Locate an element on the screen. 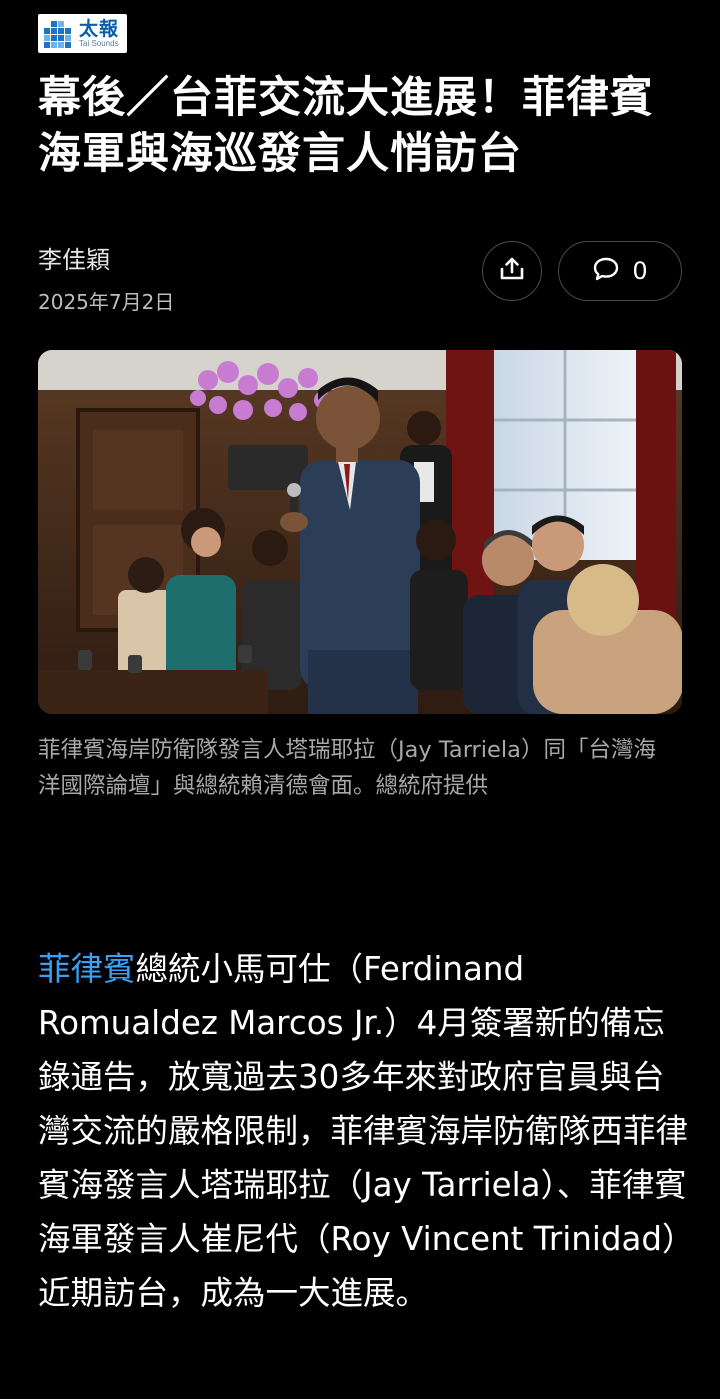 The width and height of the screenshot is (720, 1399). comment-count: 0 is located at coordinates (640, 271).